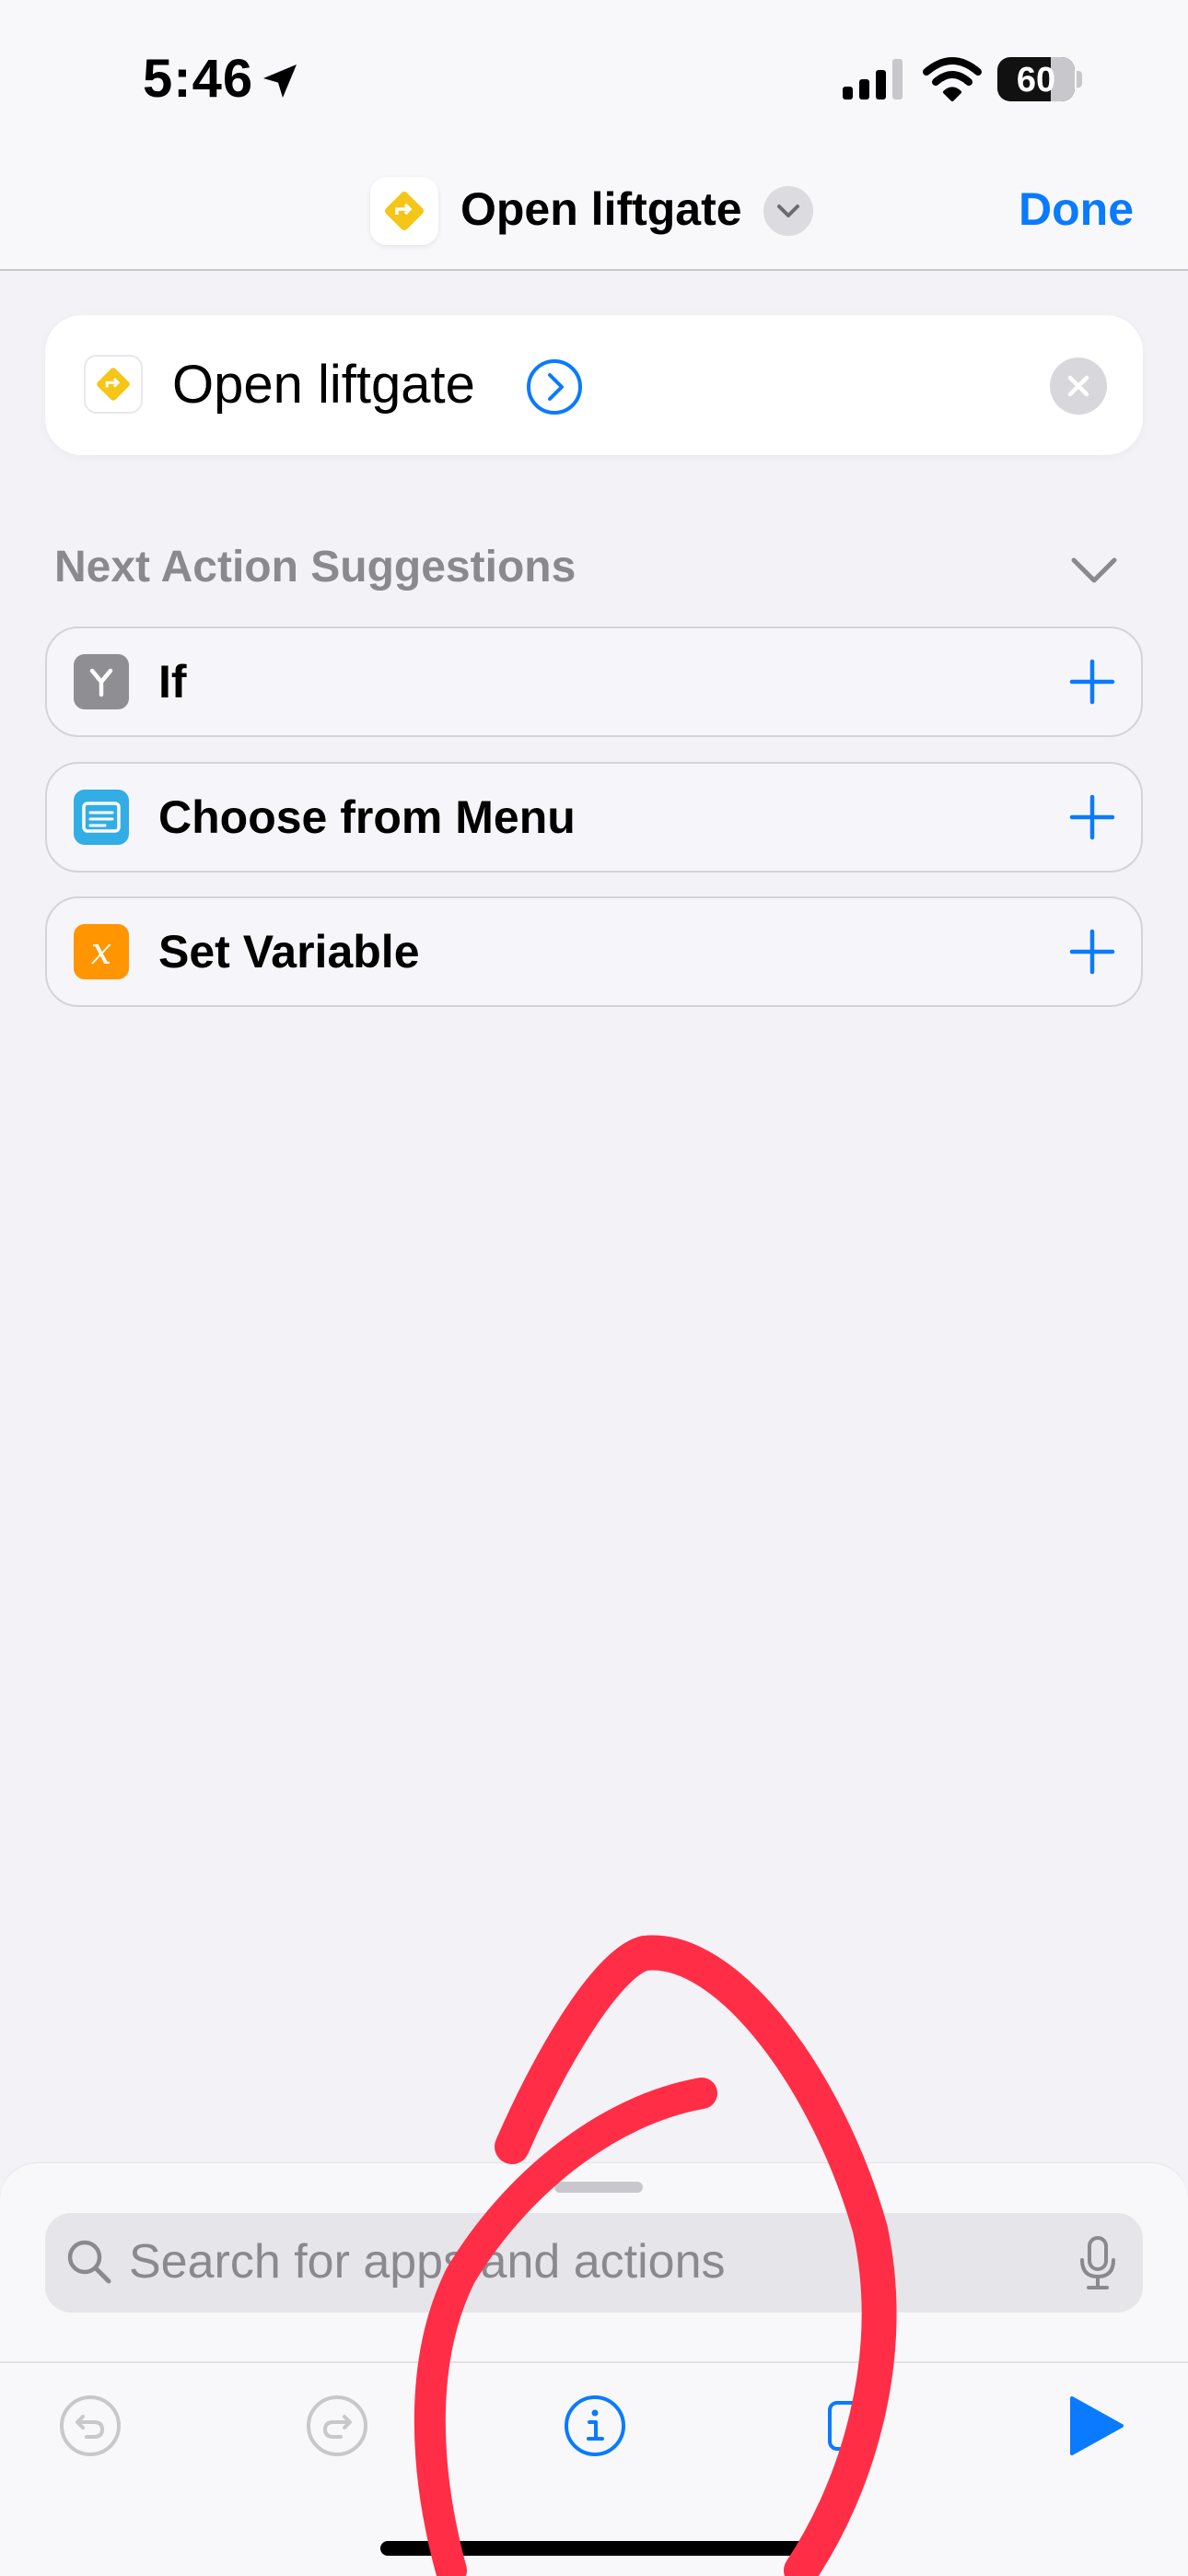 This screenshot has height=2576, width=1188. What do you see at coordinates (1094, 2426) in the screenshot?
I see `play-icon` at bounding box center [1094, 2426].